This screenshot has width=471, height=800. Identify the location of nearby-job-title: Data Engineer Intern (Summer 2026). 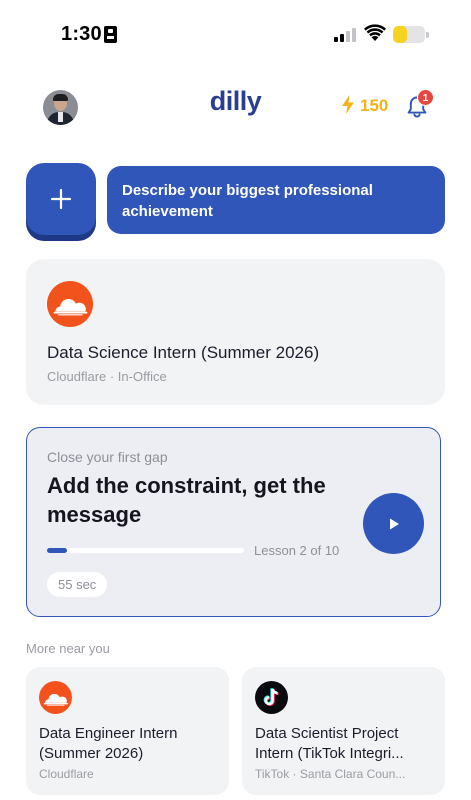
(131, 744).